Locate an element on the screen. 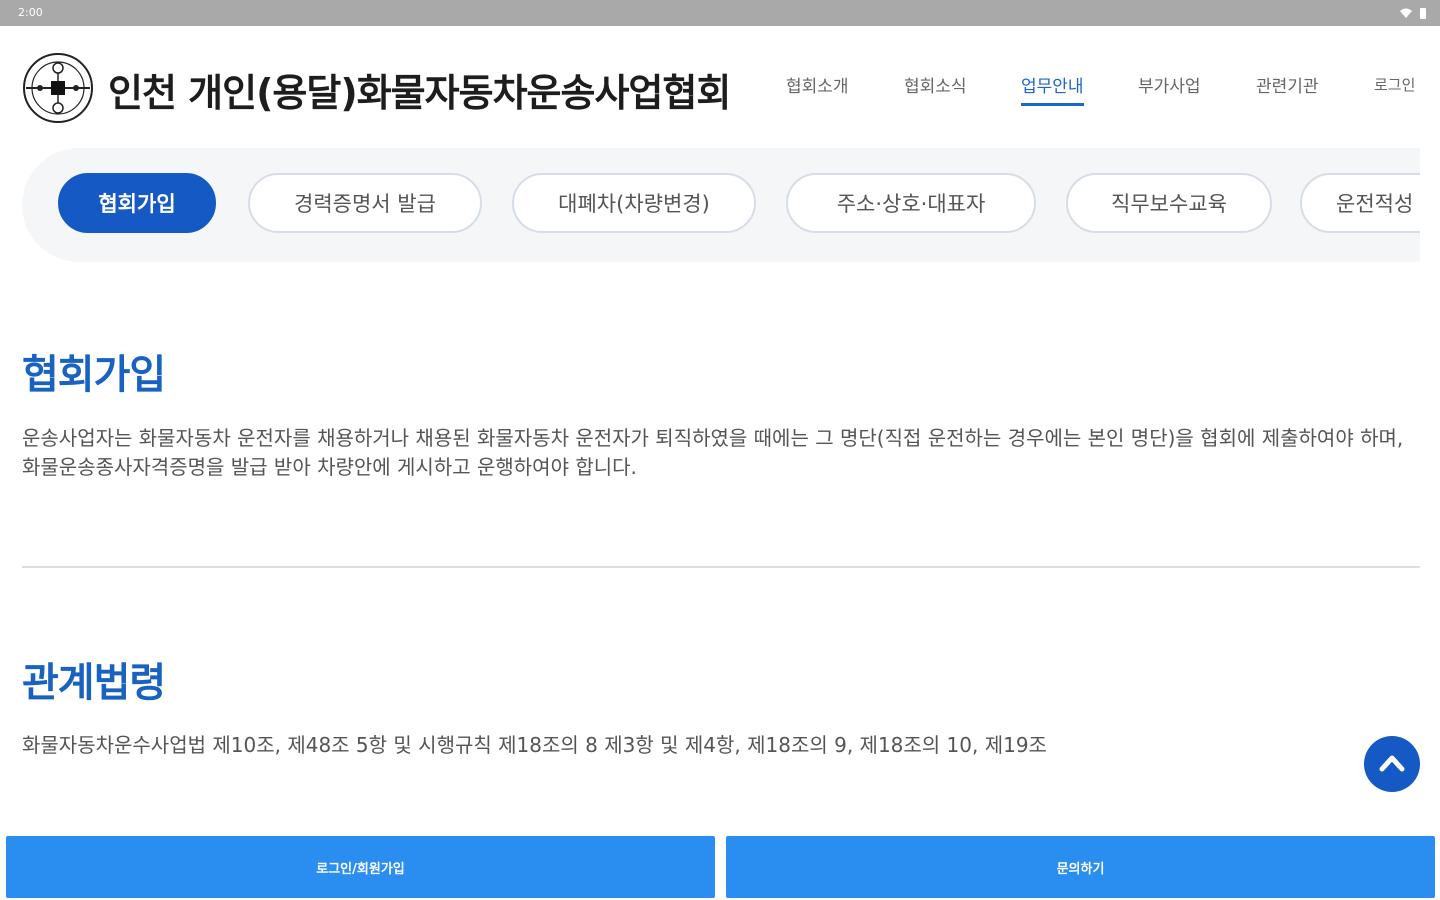 Image resolution: width=1440 pixels, height=900 pixels. scroll-top-button is located at coordinates (1392, 764).